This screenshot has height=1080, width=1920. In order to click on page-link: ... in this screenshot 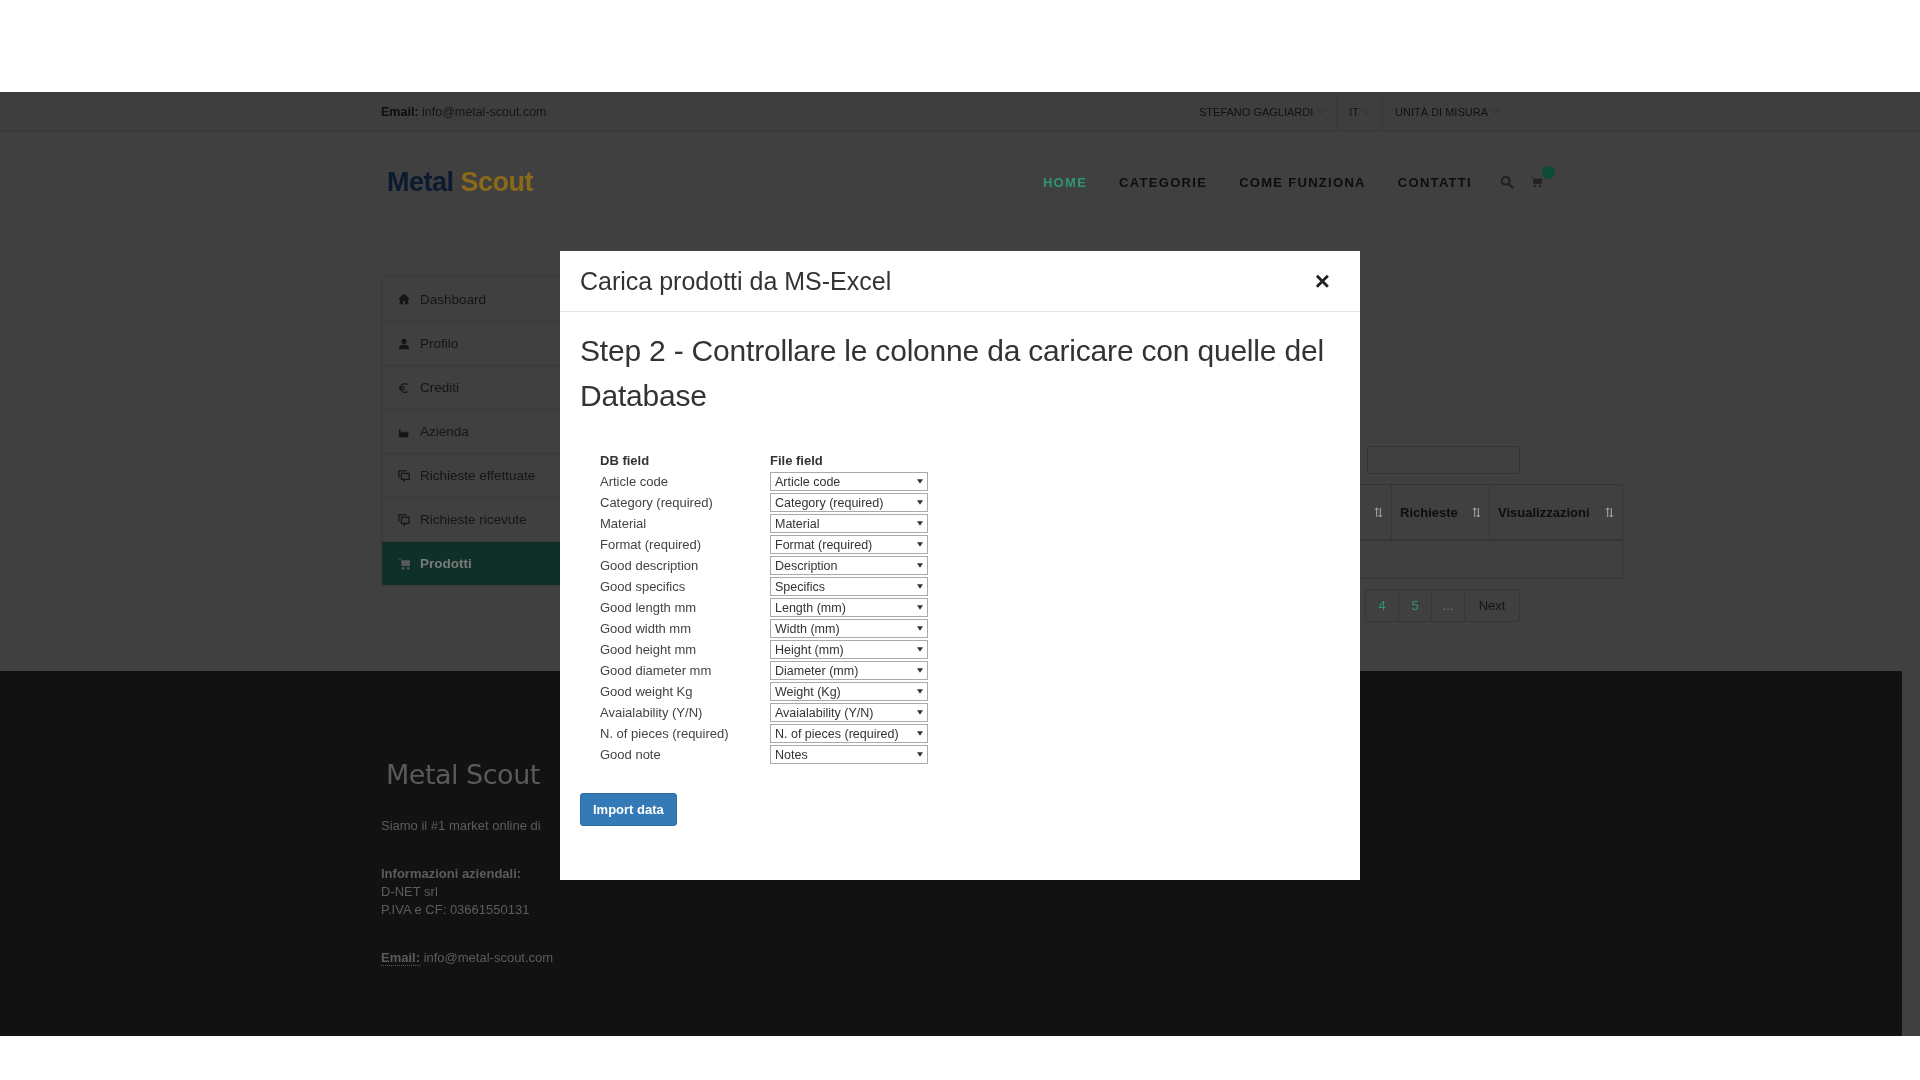, I will do `click(1447, 605)`.